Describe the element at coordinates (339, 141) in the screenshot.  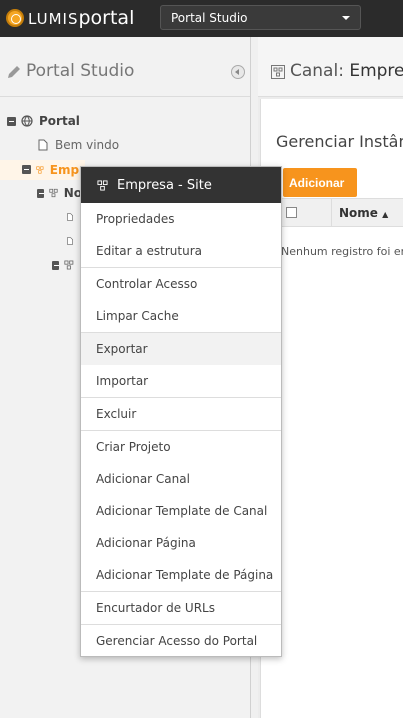
I see `section-title: Gerenciar Instânc` at that location.